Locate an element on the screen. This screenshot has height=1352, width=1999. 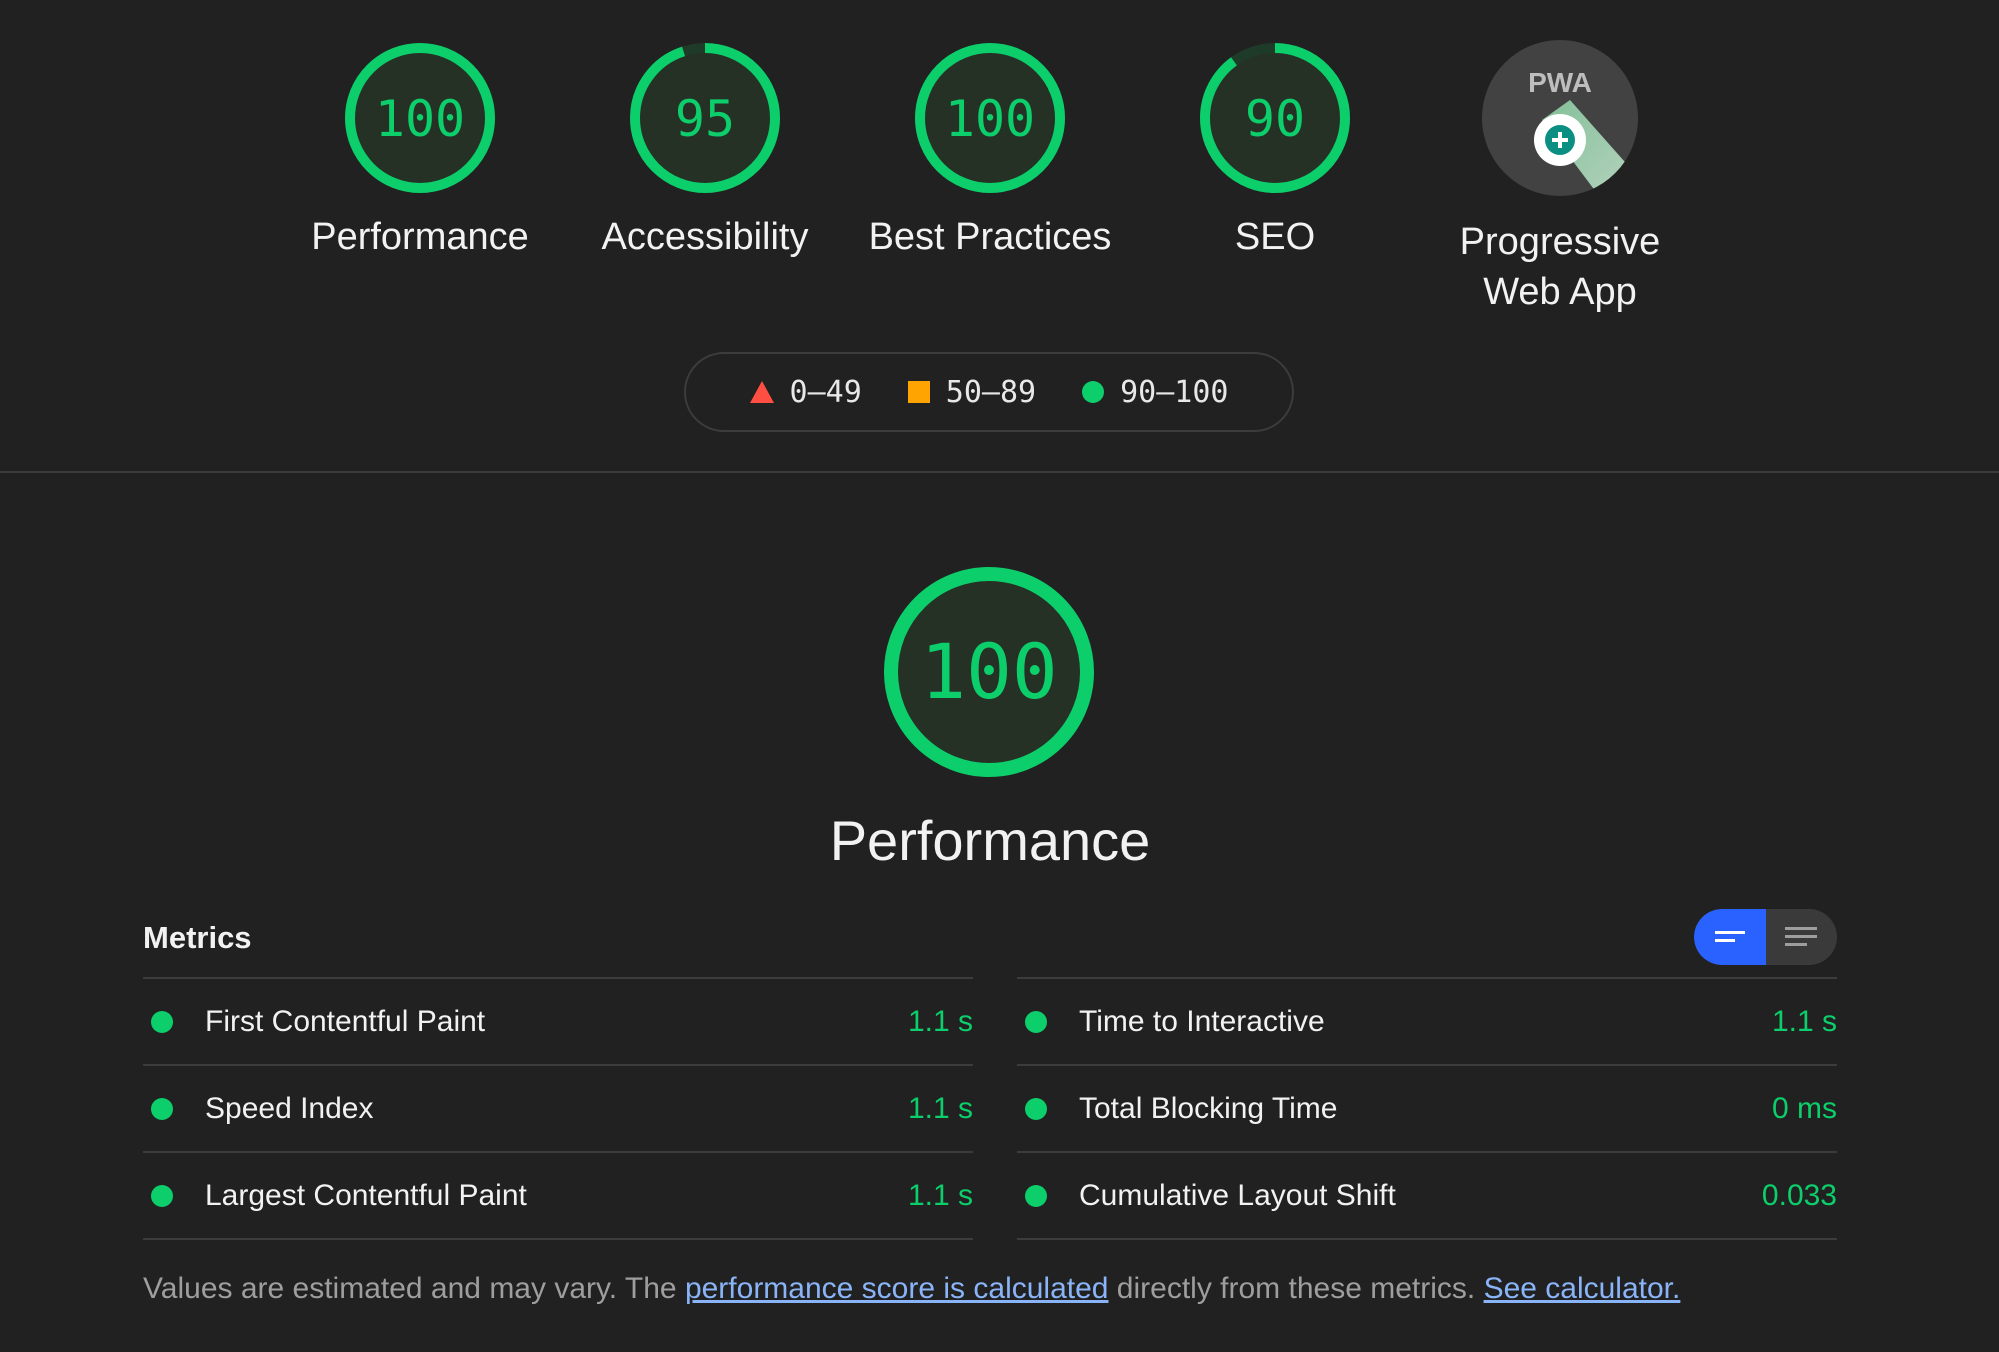
performance-score: 100 is located at coordinates (988, 671).